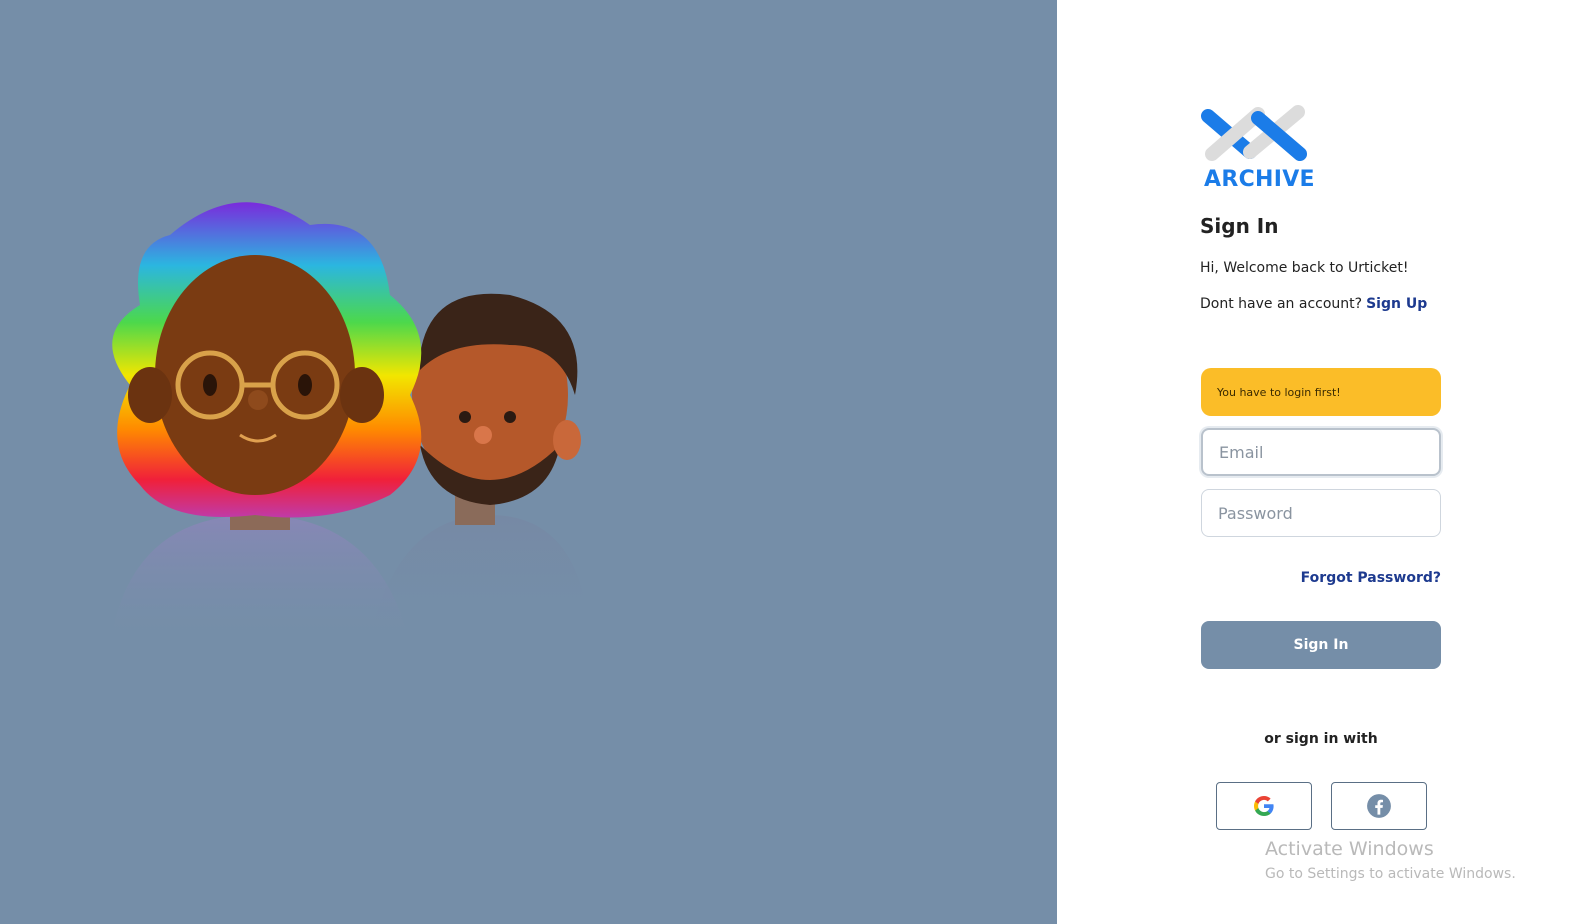  What do you see at coordinates (1239, 226) in the screenshot?
I see `page-title: Sign In` at bounding box center [1239, 226].